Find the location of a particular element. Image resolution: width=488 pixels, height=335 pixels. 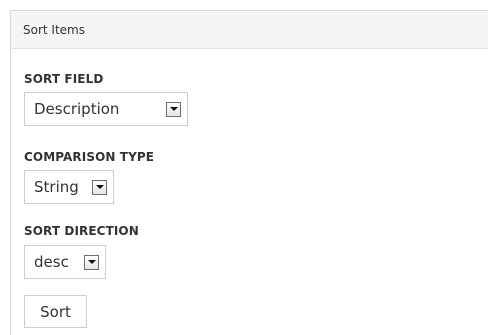

sort-field-value: Description is located at coordinates (77, 109).